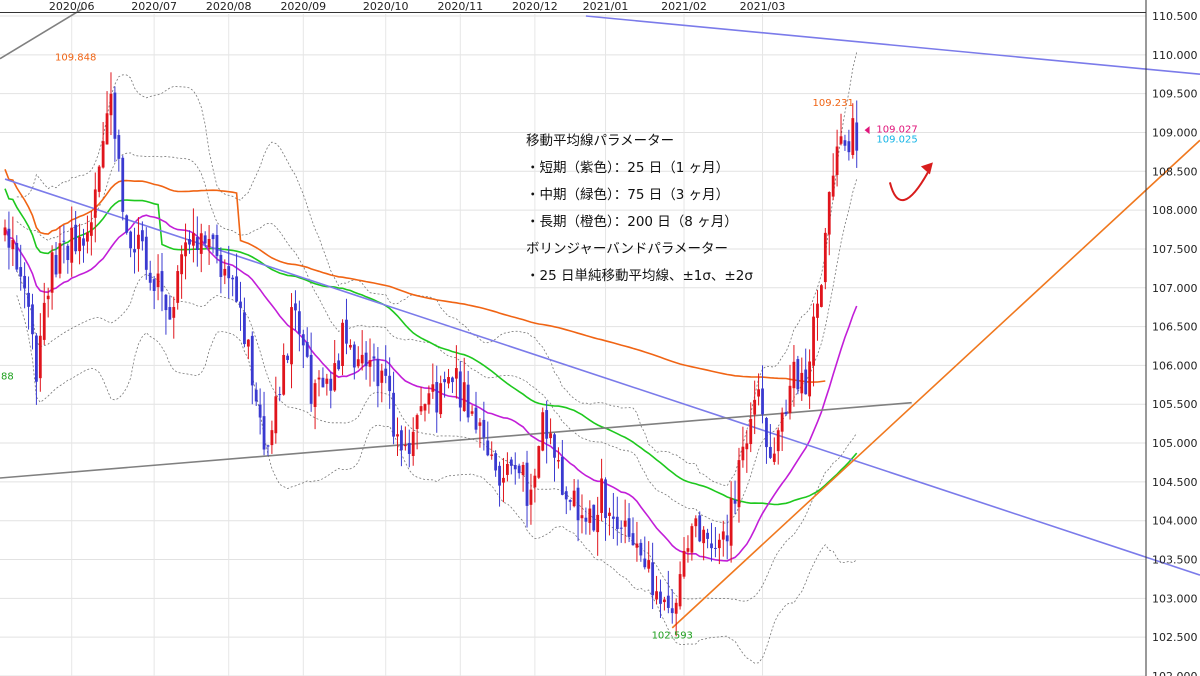  I want to click on y-tick-label: 104.500, so click(1175, 482).